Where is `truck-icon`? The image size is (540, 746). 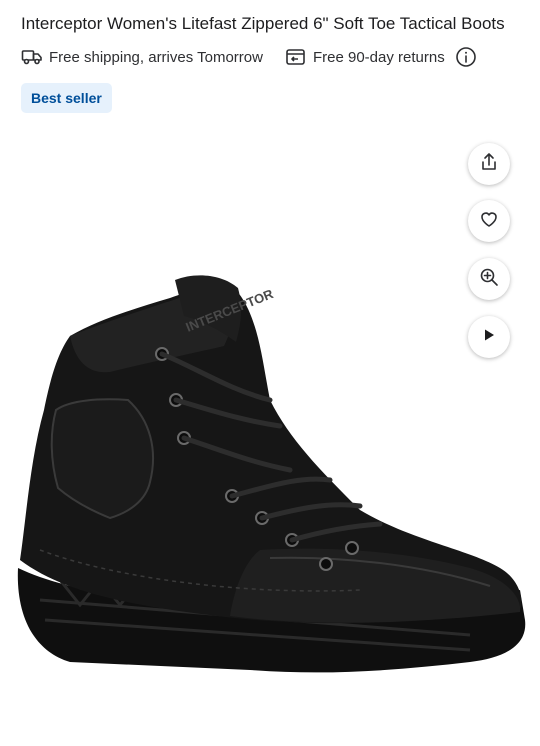
truck-icon is located at coordinates (32, 57).